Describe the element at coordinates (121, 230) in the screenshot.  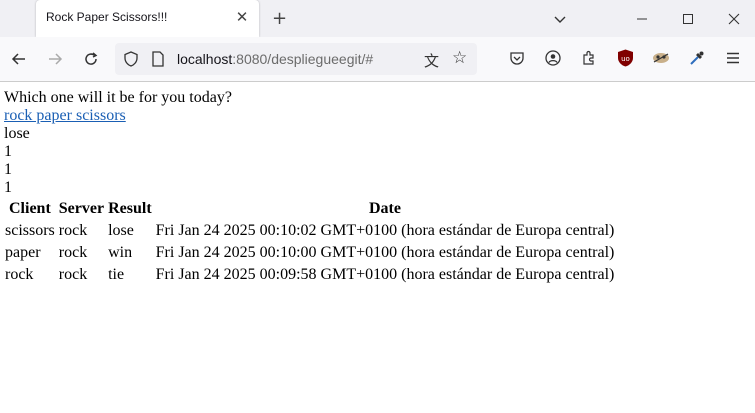
I see `cell-result: lose` at that location.